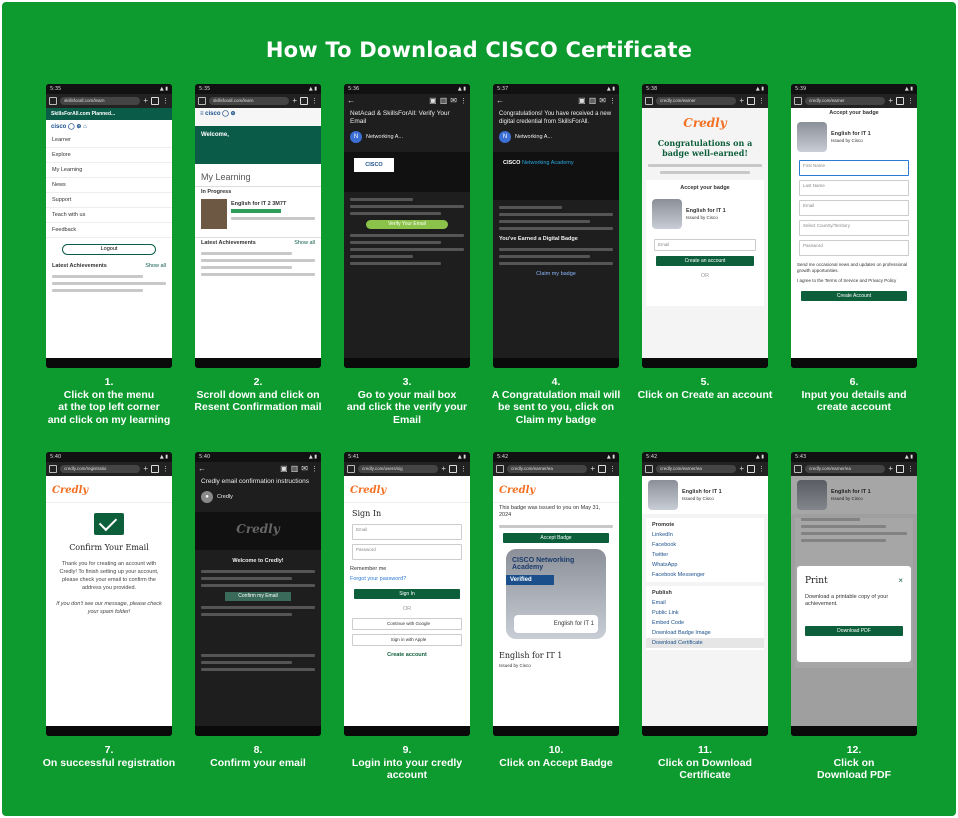 The height and width of the screenshot is (818, 958). What do you see at coordinates (531, 655) in the screenshot?
I see `badge-title: English for IT 1` at bounding box center [531, 655].